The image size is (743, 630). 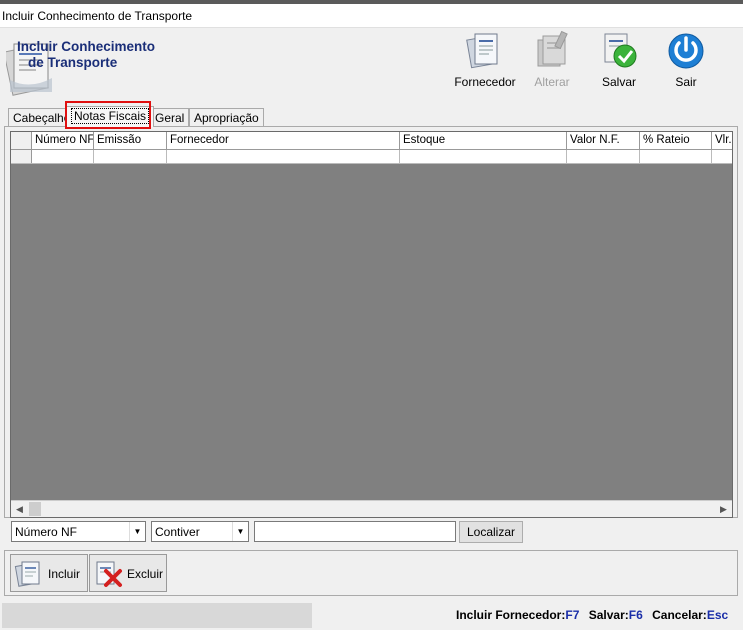 I want to click on horizontal-scrollbar: ◀ ▶, so click(x=371, y=508).